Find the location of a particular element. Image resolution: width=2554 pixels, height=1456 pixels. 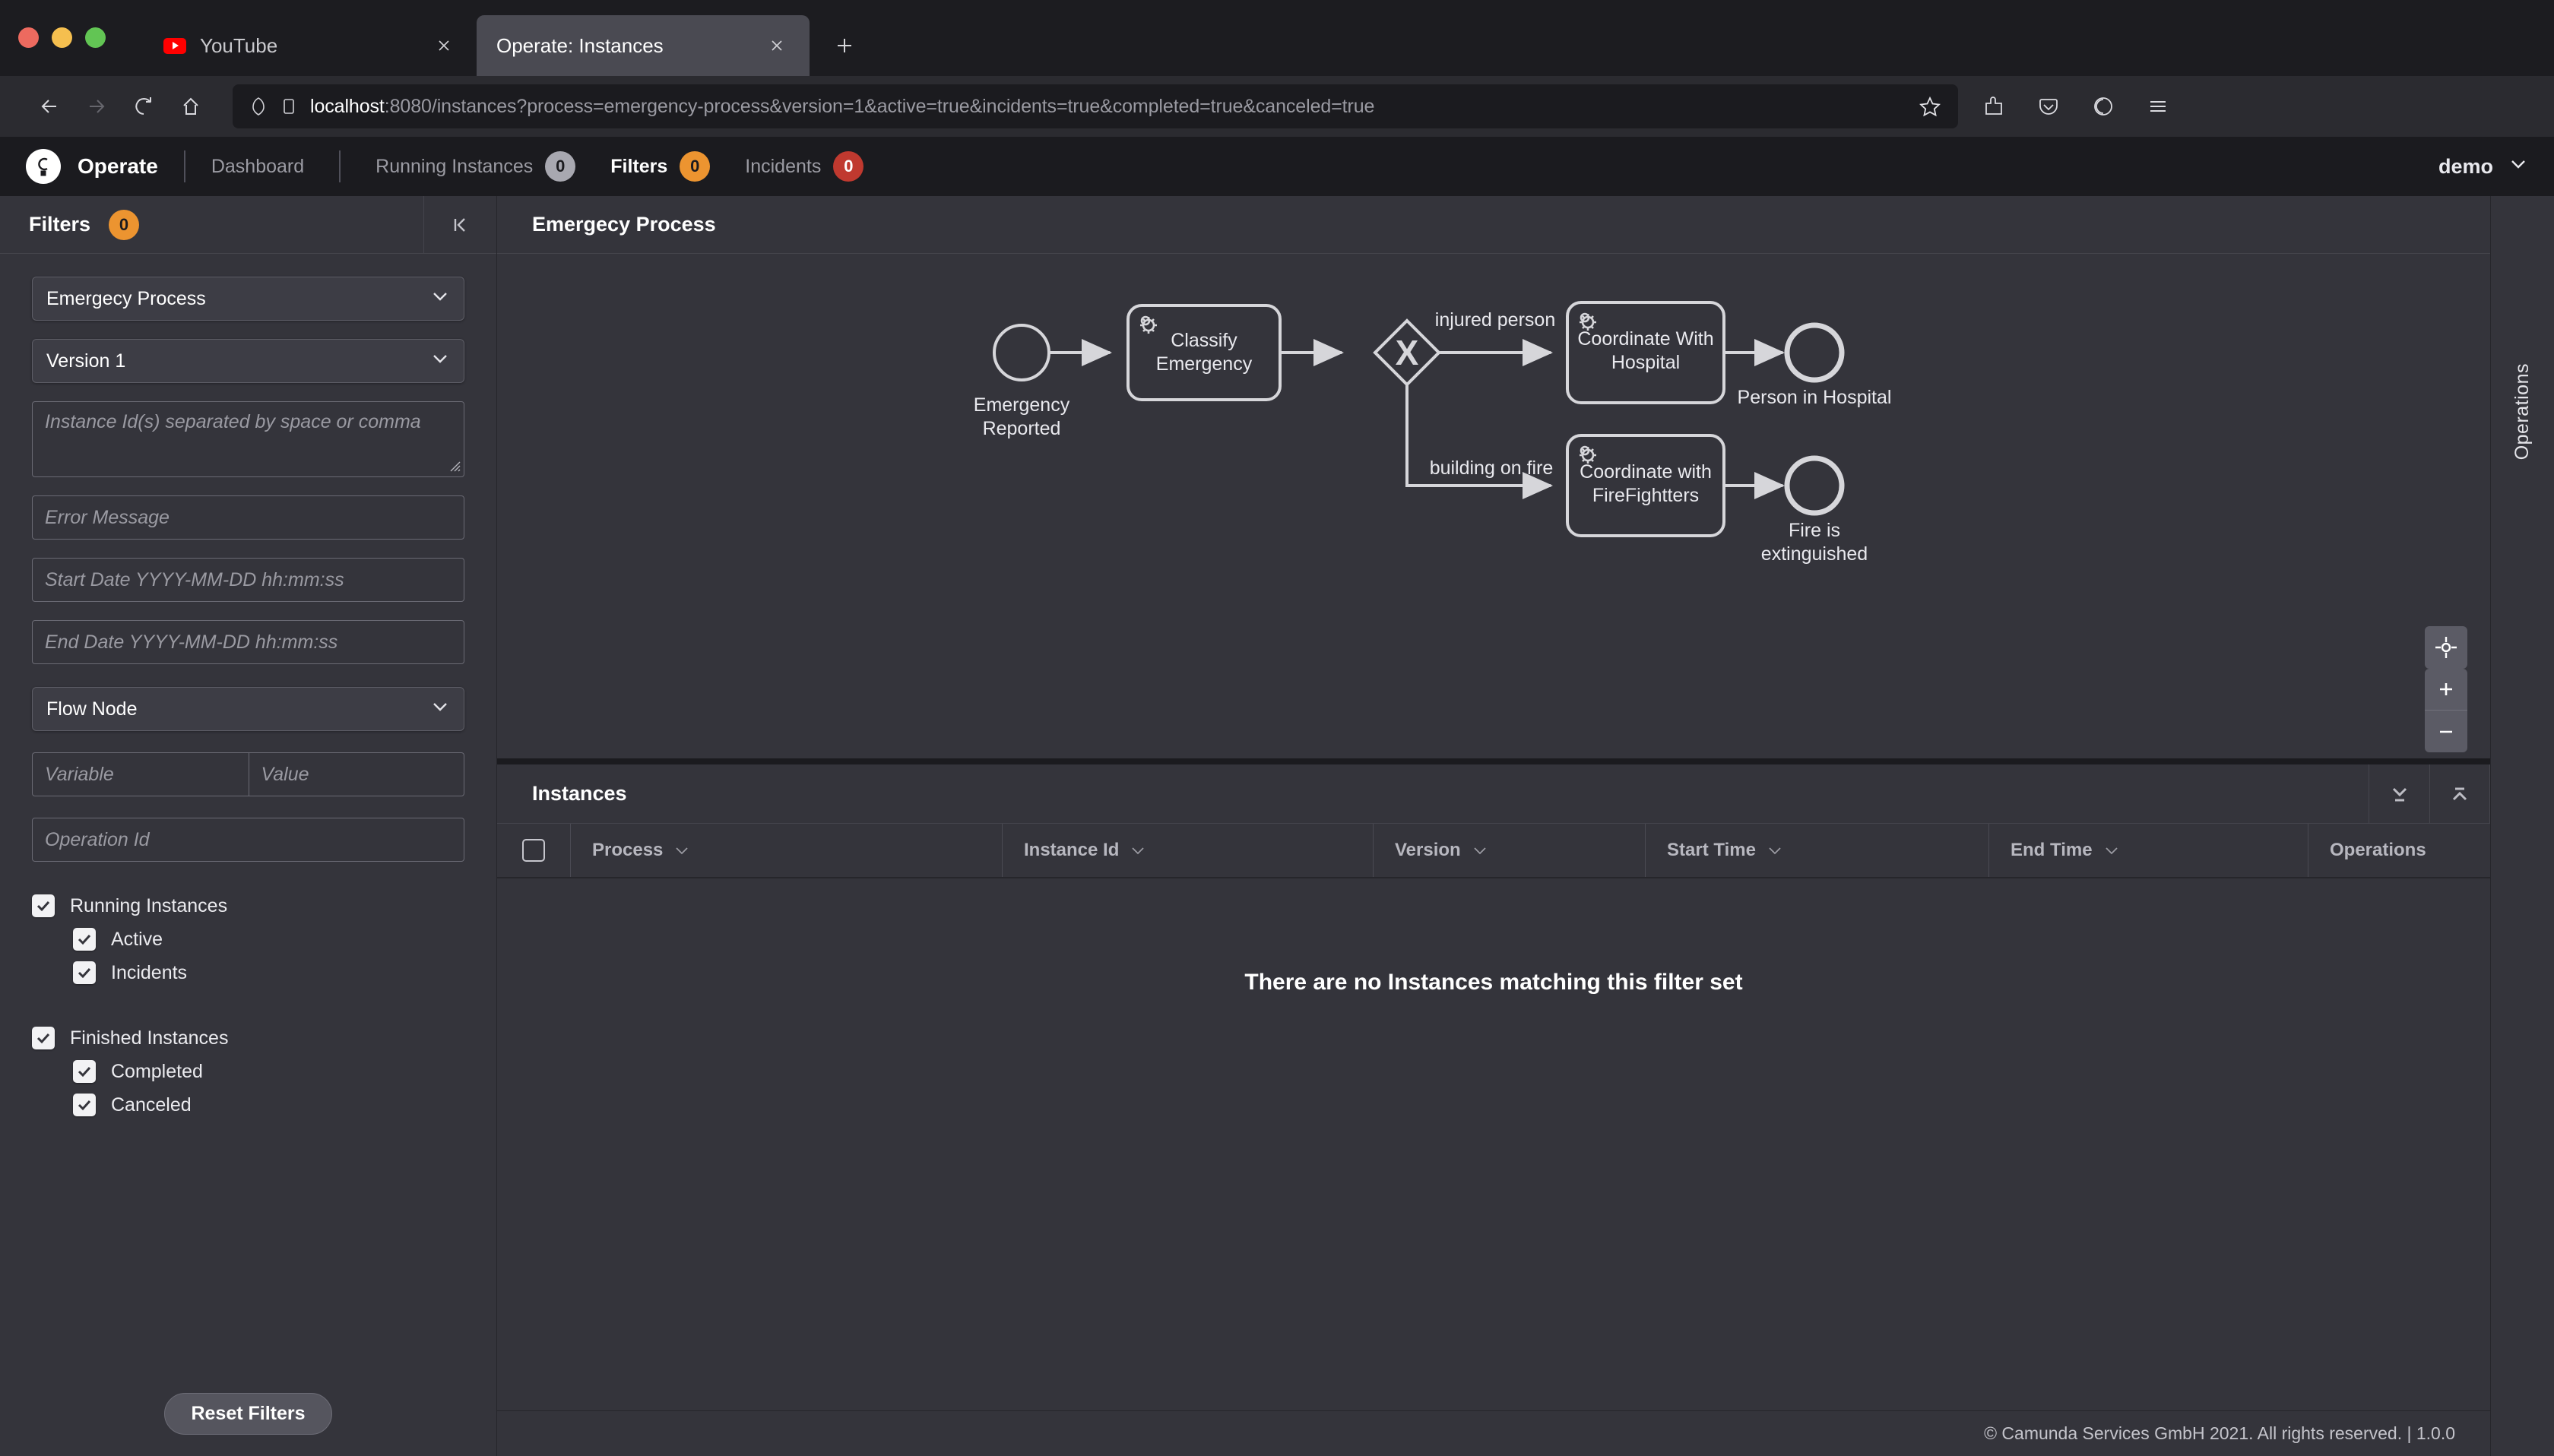

column-label: Instance Id is located at coordinates (1072, 850).